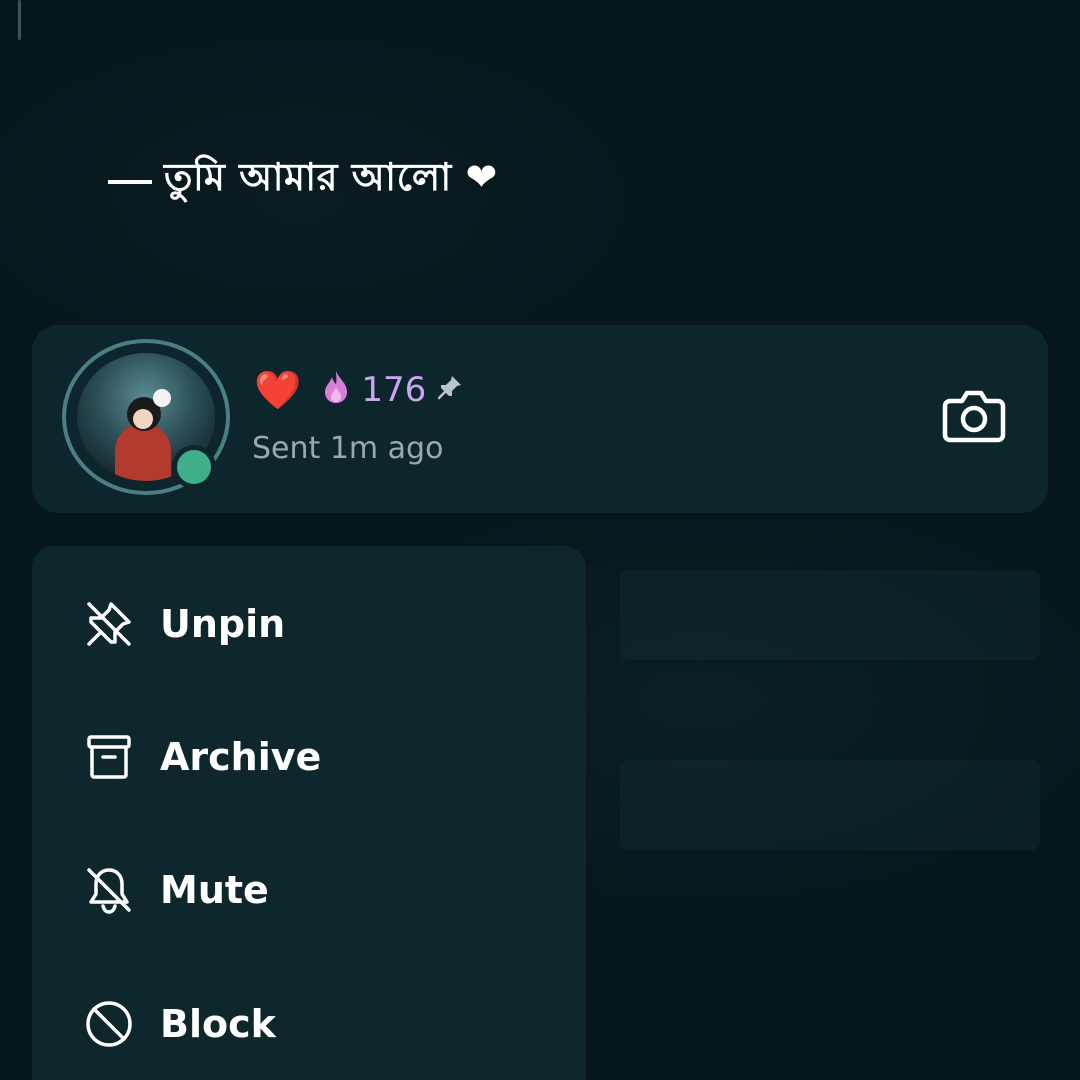  What do you see at coordinates (450, 390) in the screenshot?
I see `pin-icon` at bounding box center [450, 390].